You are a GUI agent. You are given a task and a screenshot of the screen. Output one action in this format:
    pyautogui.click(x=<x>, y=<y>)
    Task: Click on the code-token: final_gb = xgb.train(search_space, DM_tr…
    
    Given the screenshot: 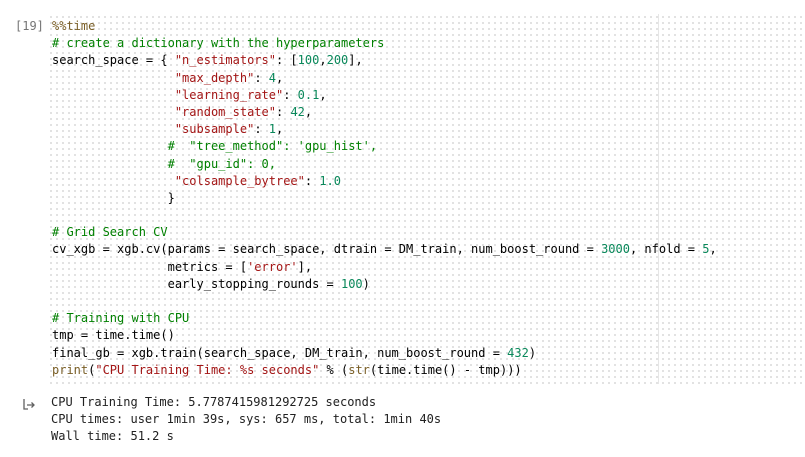 What is the action you would take?
    pyautogui.click(x=280, y=352)
    